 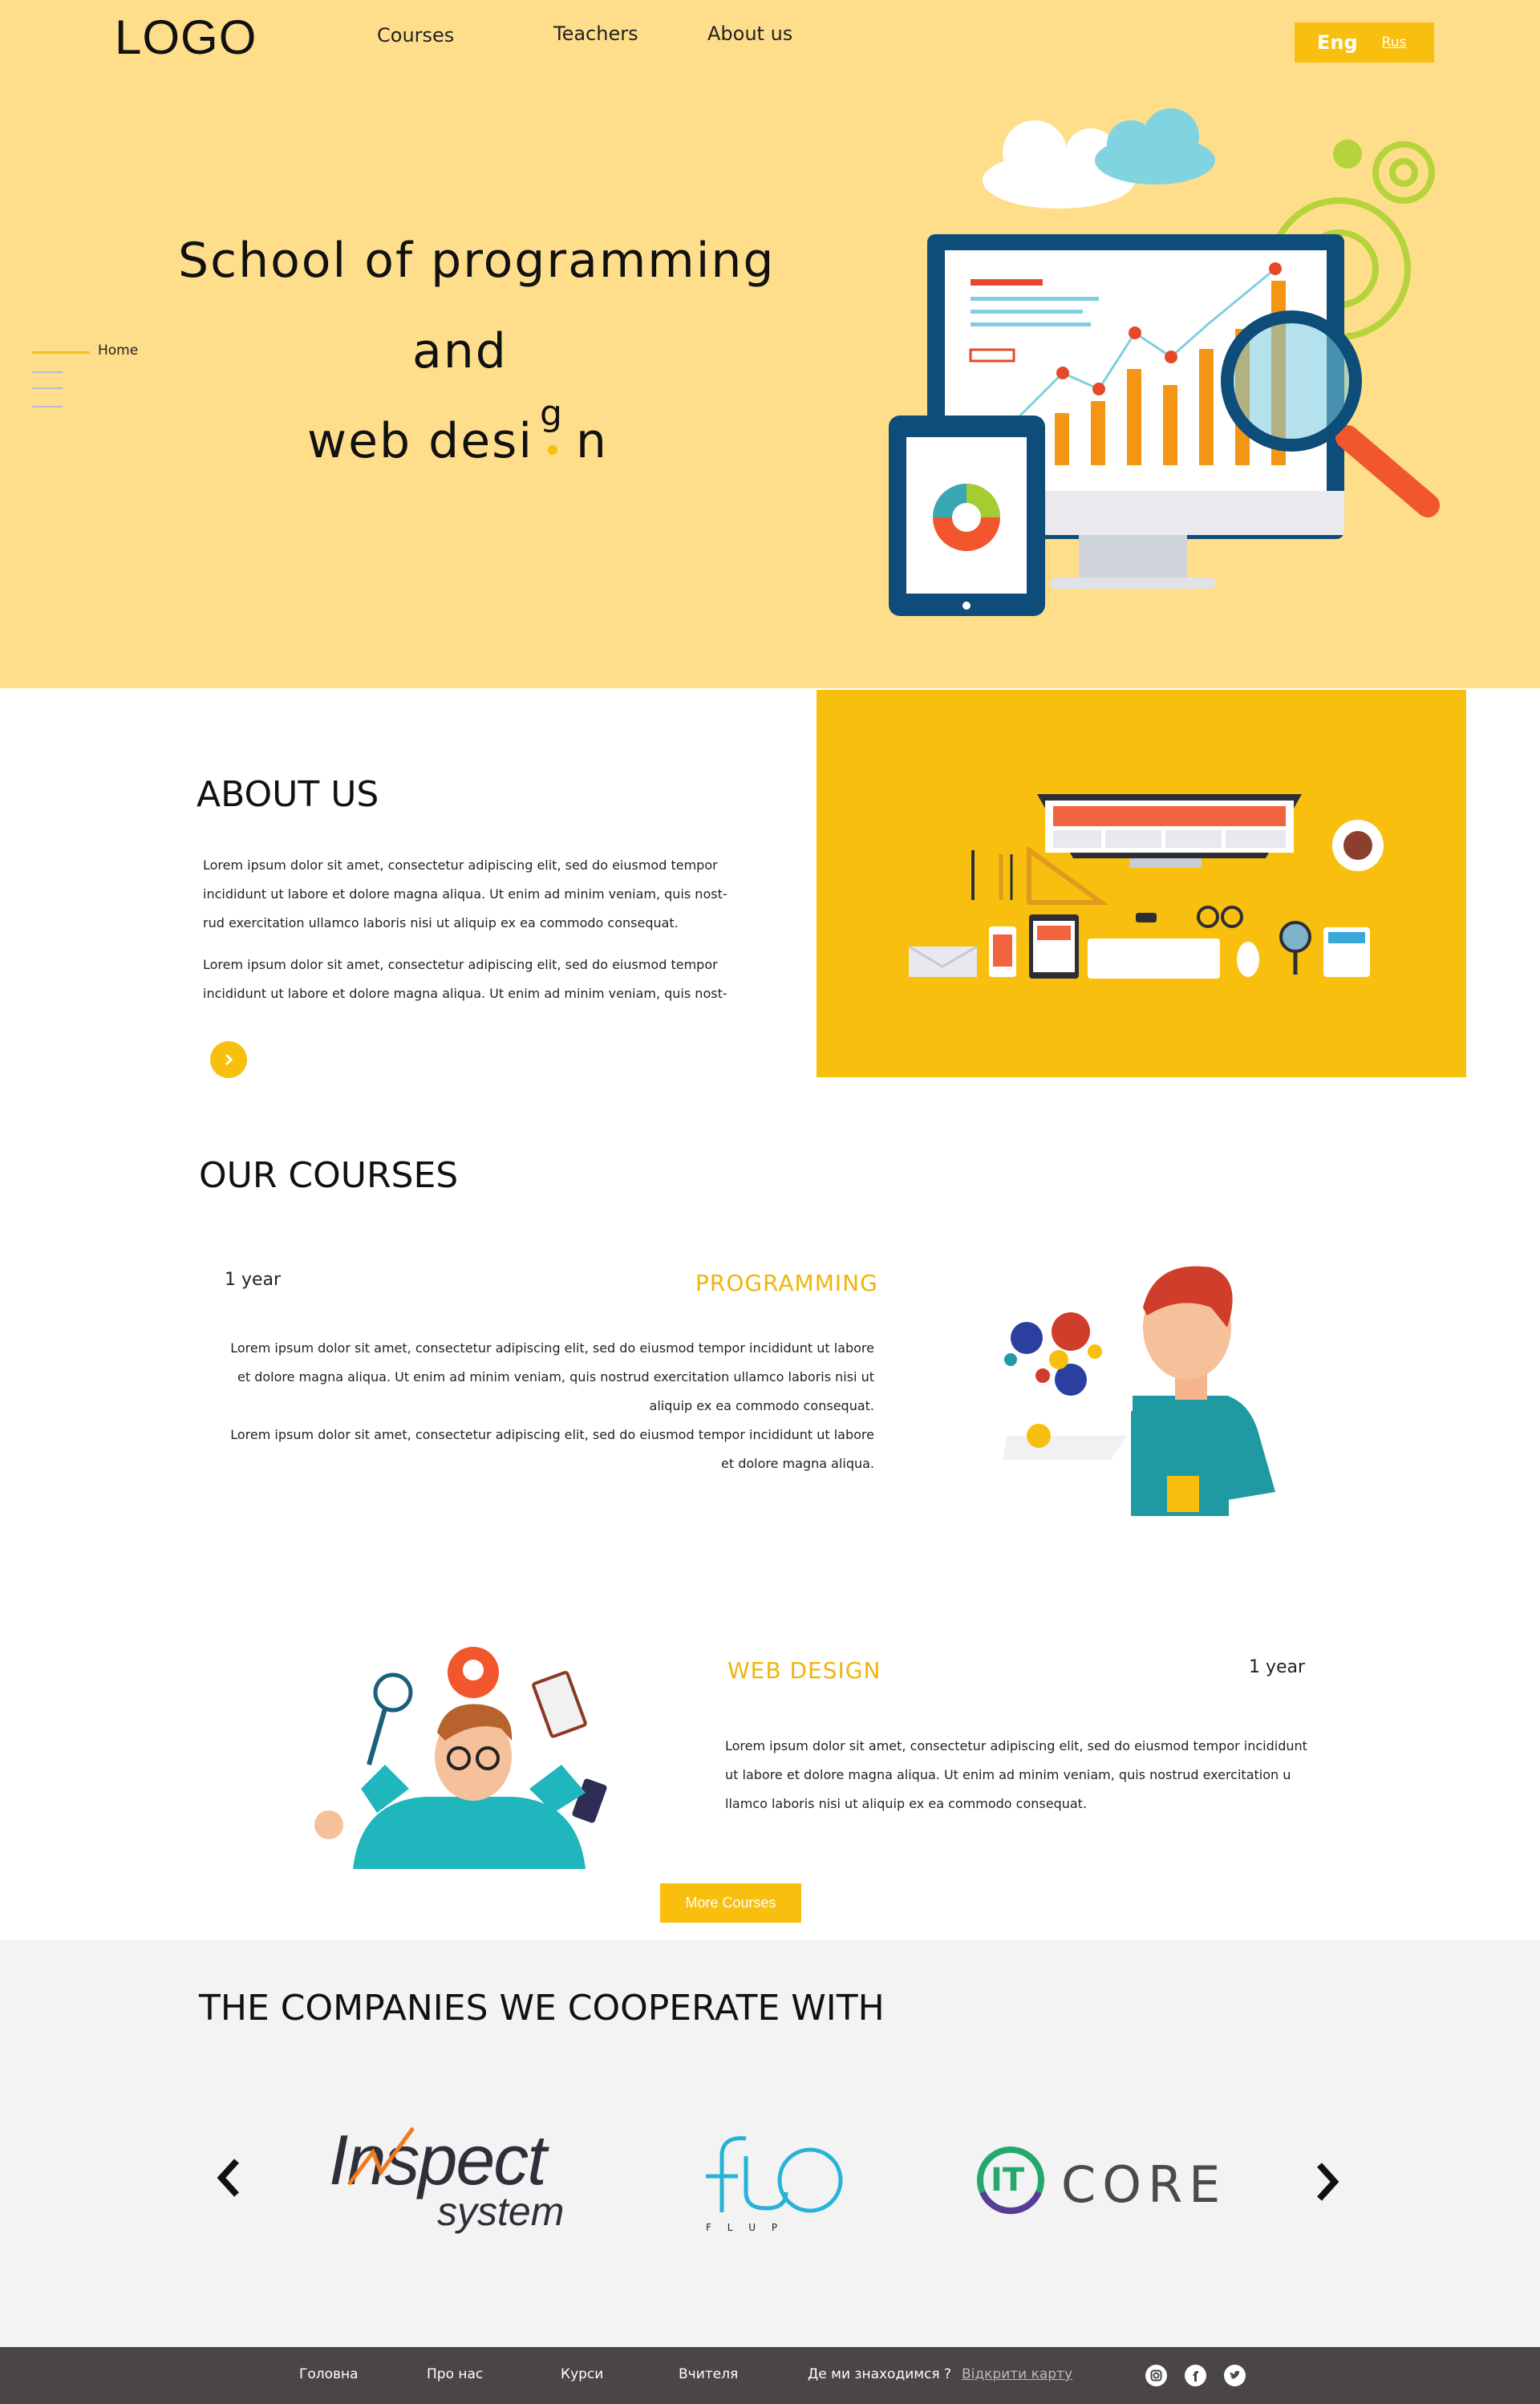 I want to click on flup-logo: F L U P, so click(x=774, y=2188).